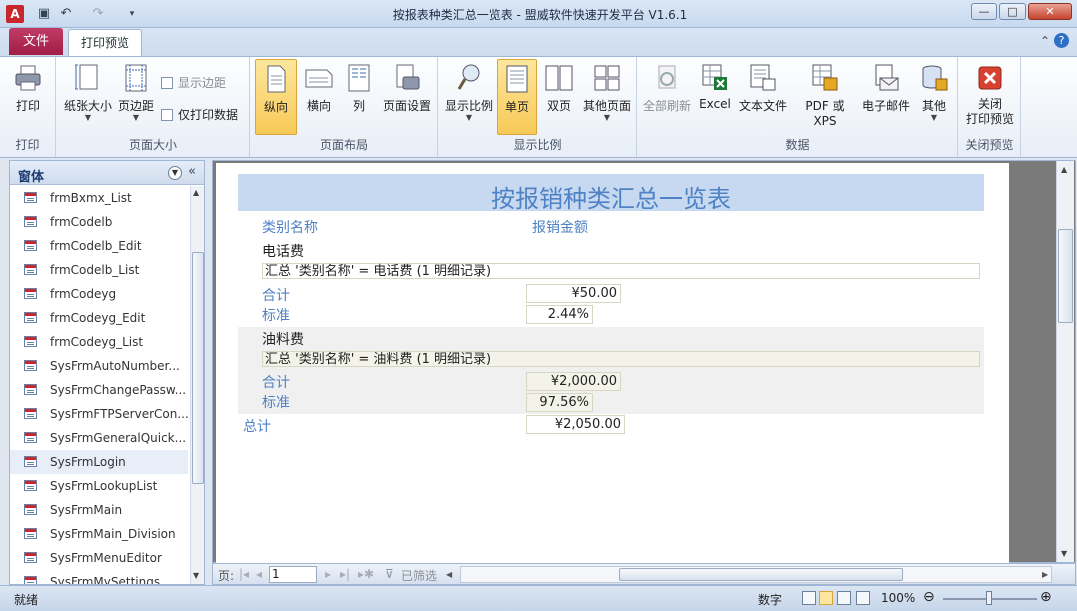  What do you see at coordinates (886, 97) in the screenshot?
I see `email-button: 电子邮件` at bounding box center [886, 97].